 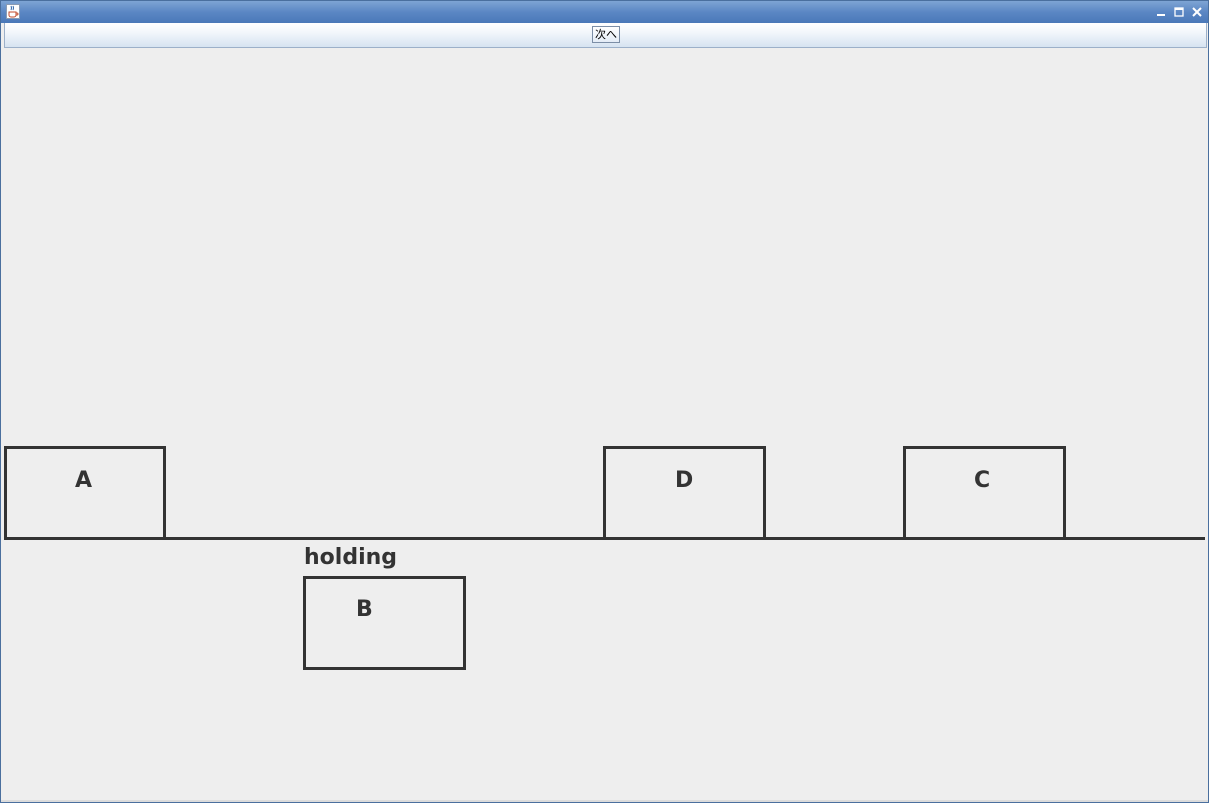 What do you see at coordinates (1197, 12) in the screenshot?
I see `close-icon` at bounding box center [1197, 12].